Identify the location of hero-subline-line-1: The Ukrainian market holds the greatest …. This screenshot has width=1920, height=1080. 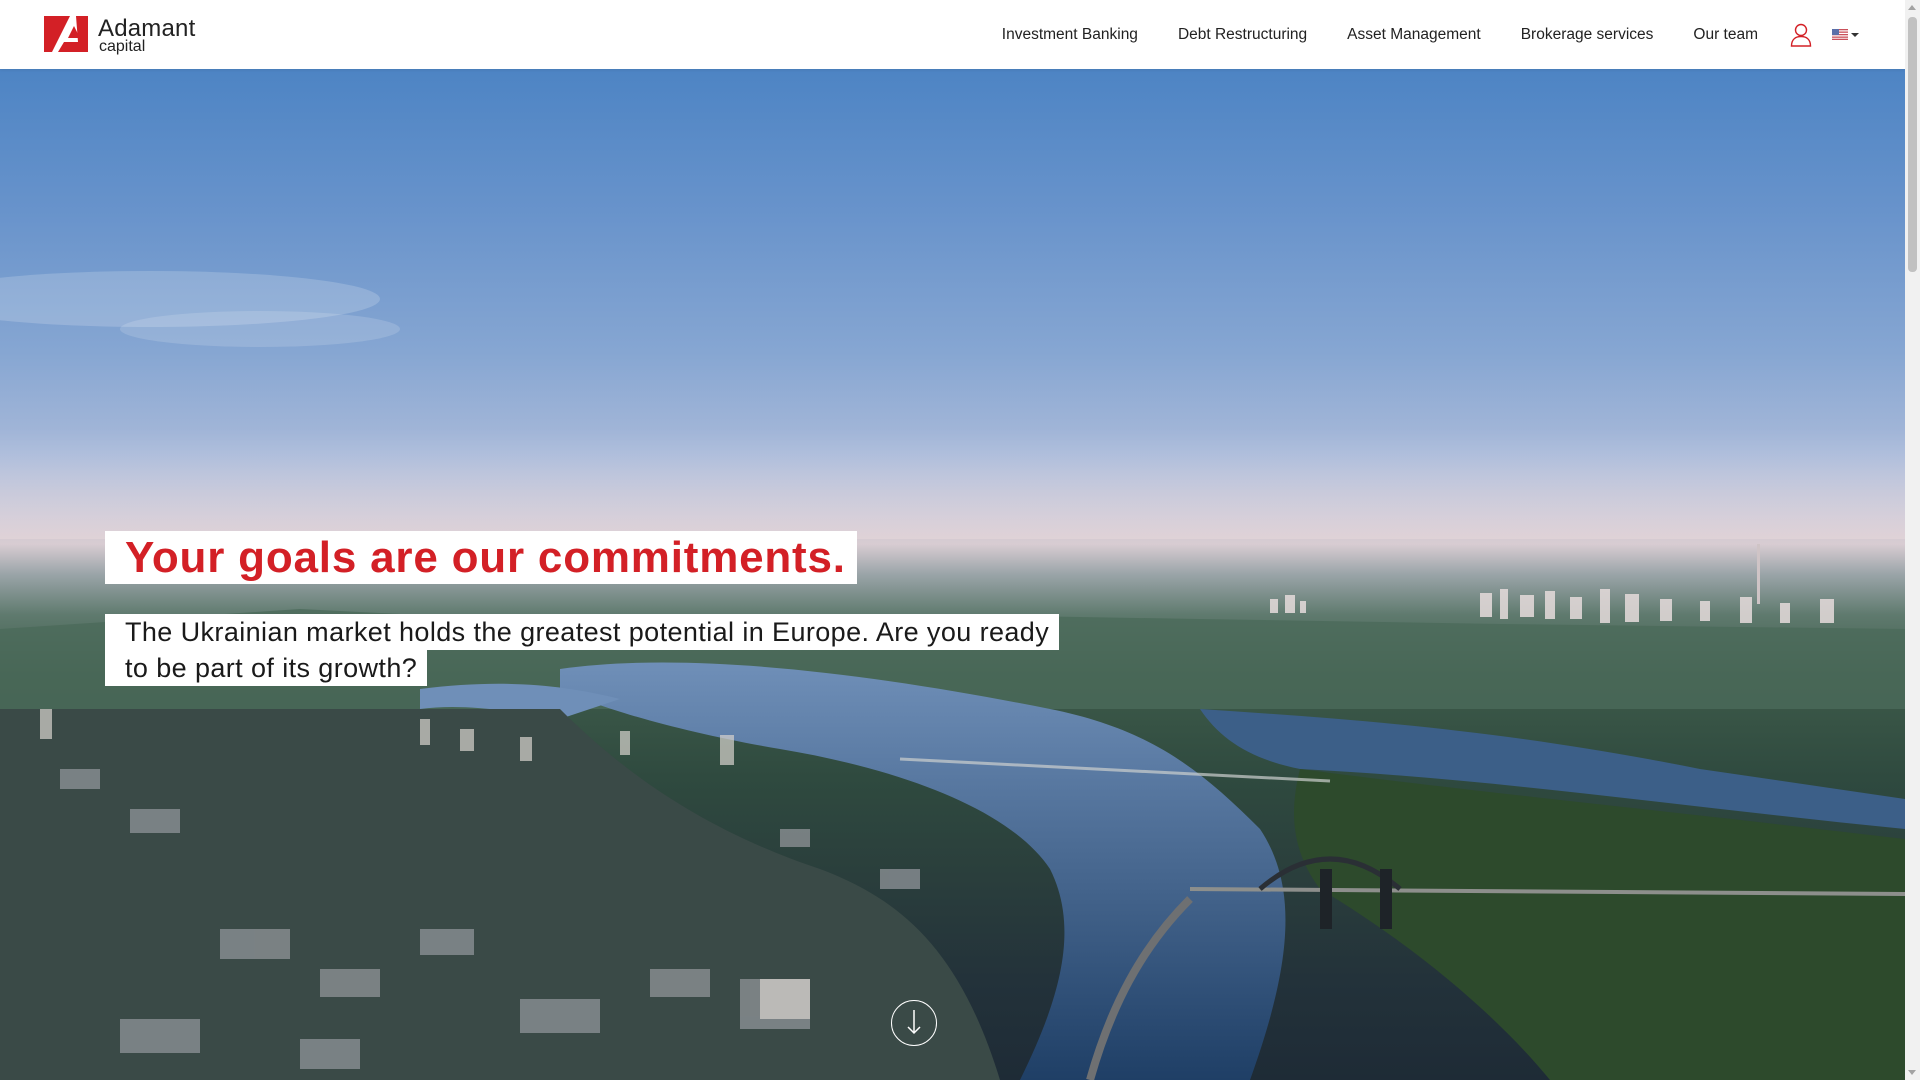
(582, 632).